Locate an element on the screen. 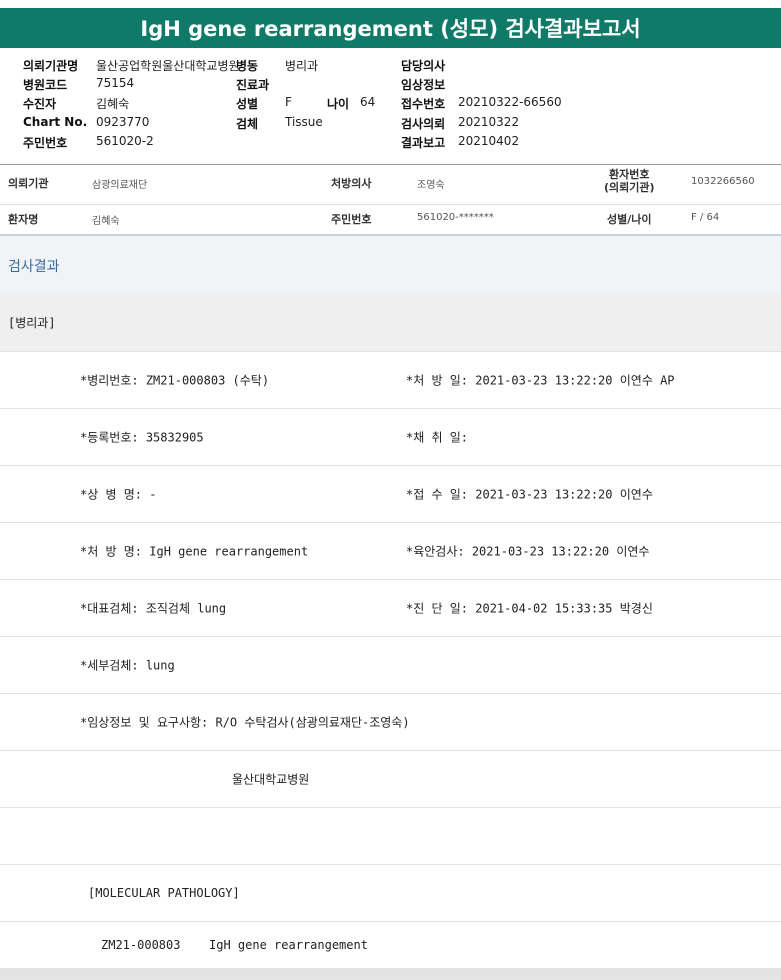 Image resolution: width=781 pixels, height=980 pixels. header-value: 20210322-66560 is located at coordinates (510, 102).